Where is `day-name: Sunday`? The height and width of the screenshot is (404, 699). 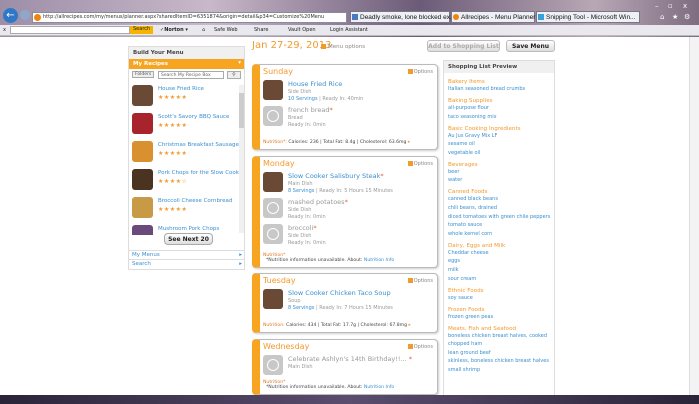 day-name: Sunday is located at coordinates (278, 71).